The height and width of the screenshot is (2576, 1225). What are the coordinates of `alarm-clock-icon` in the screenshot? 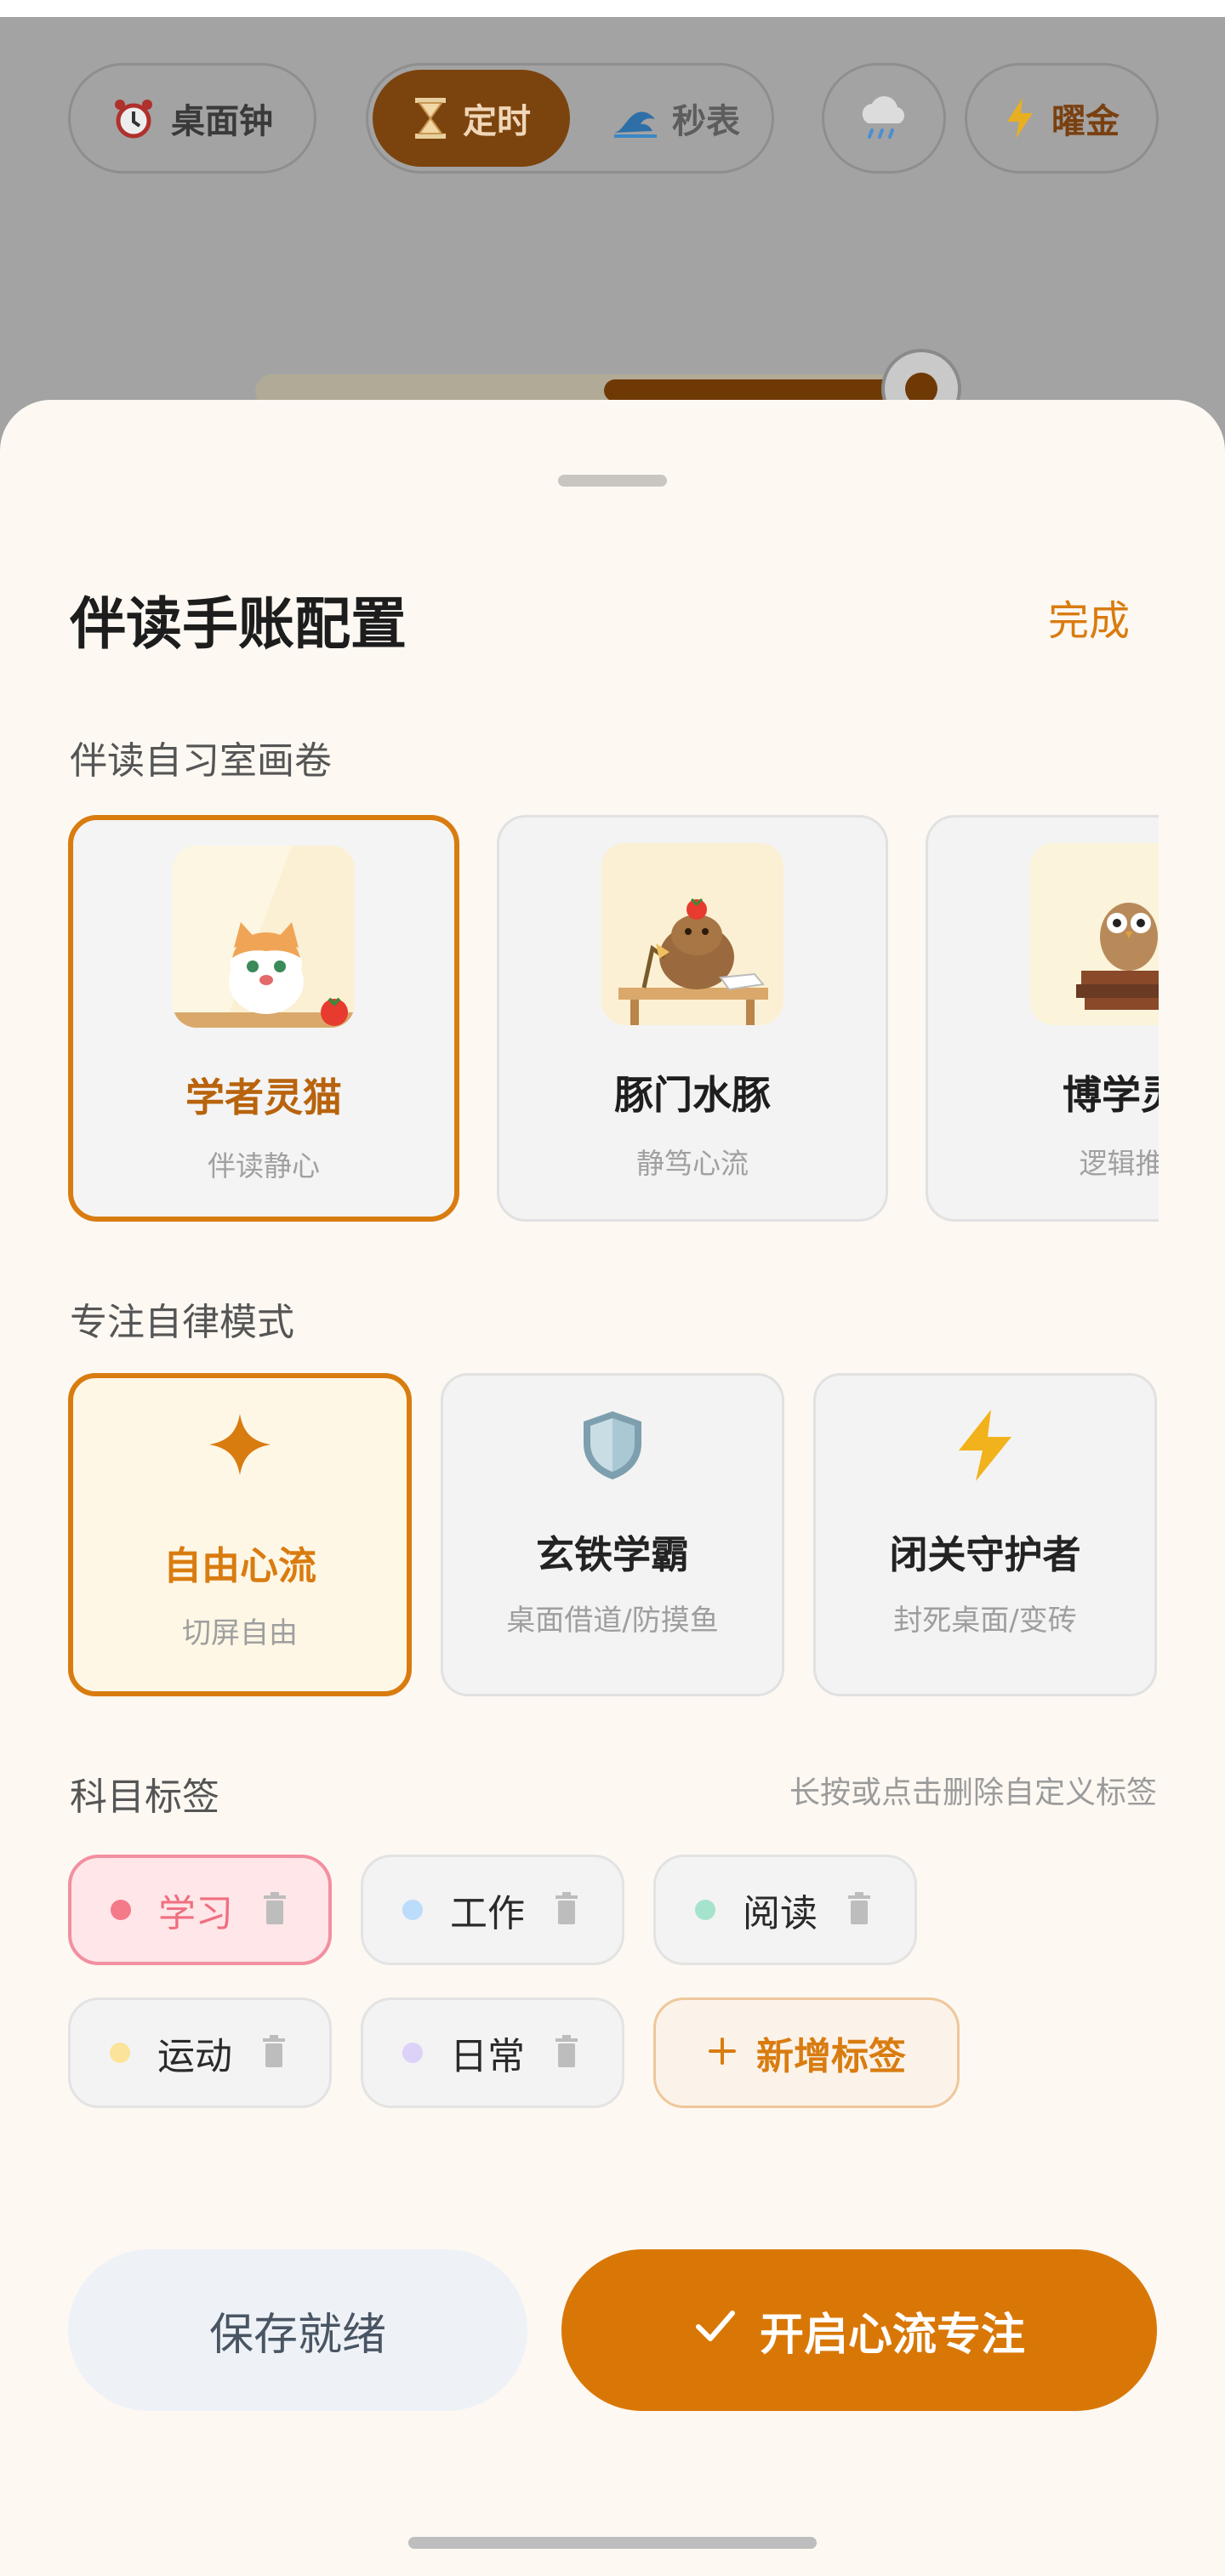 It's located at (134, 118).